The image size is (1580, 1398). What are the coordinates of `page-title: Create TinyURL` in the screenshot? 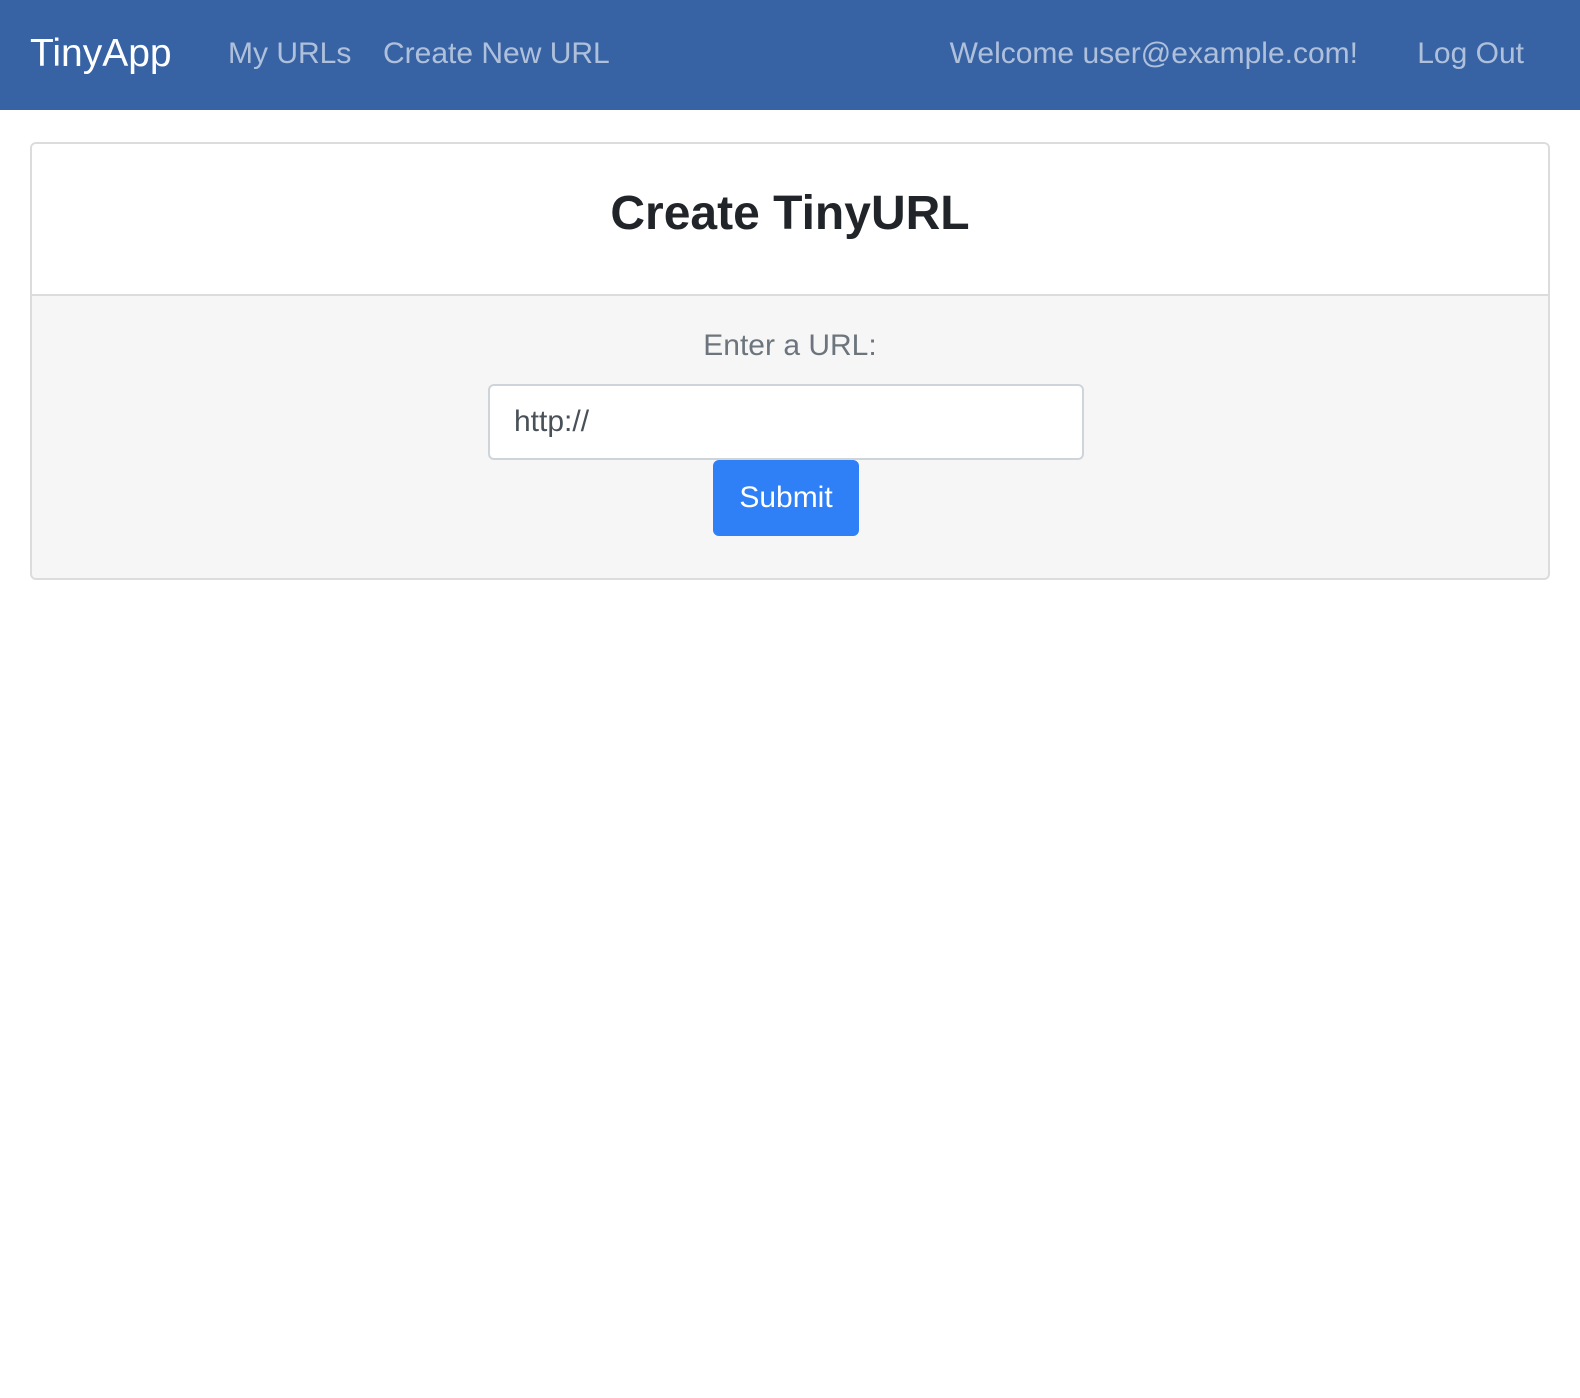 It's located at (790, 213).